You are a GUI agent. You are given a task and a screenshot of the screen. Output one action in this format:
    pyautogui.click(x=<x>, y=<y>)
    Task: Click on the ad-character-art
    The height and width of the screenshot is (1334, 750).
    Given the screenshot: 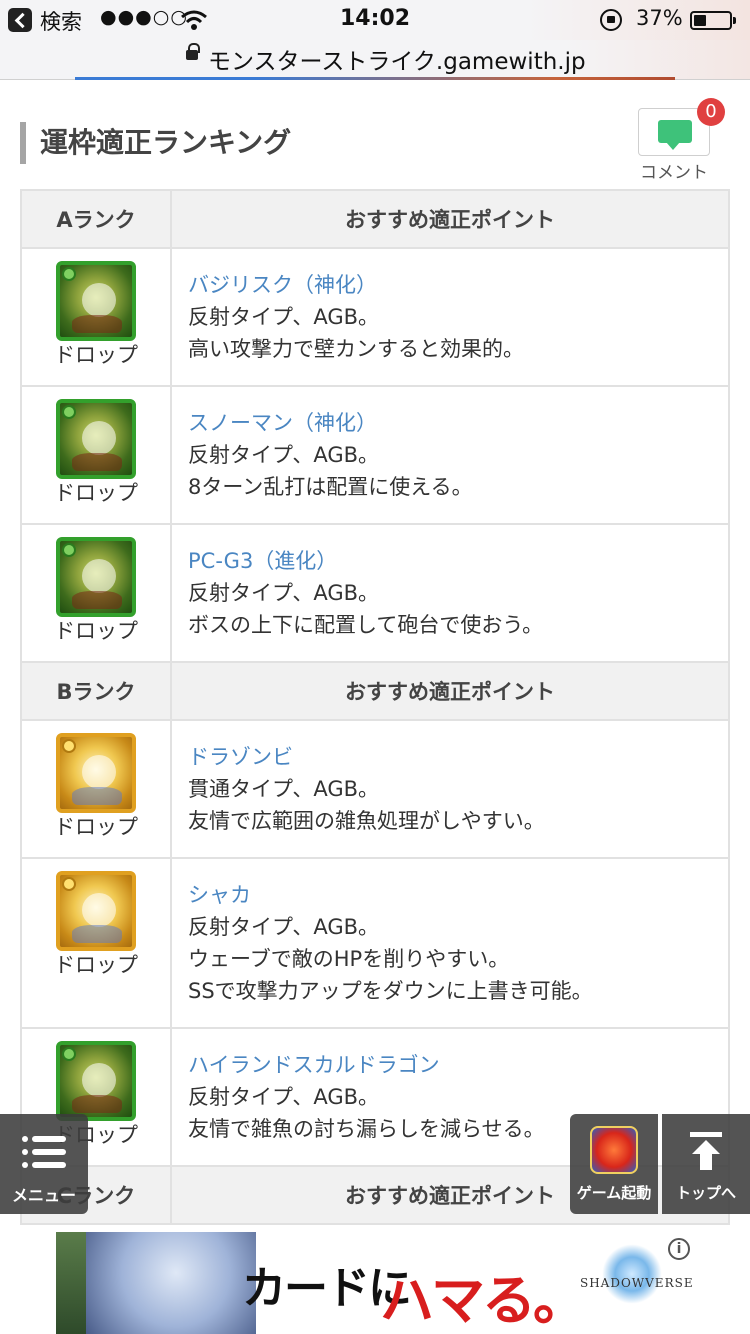 What is the action you would take?
    pyautogui.click(x=156, y=1283)
    